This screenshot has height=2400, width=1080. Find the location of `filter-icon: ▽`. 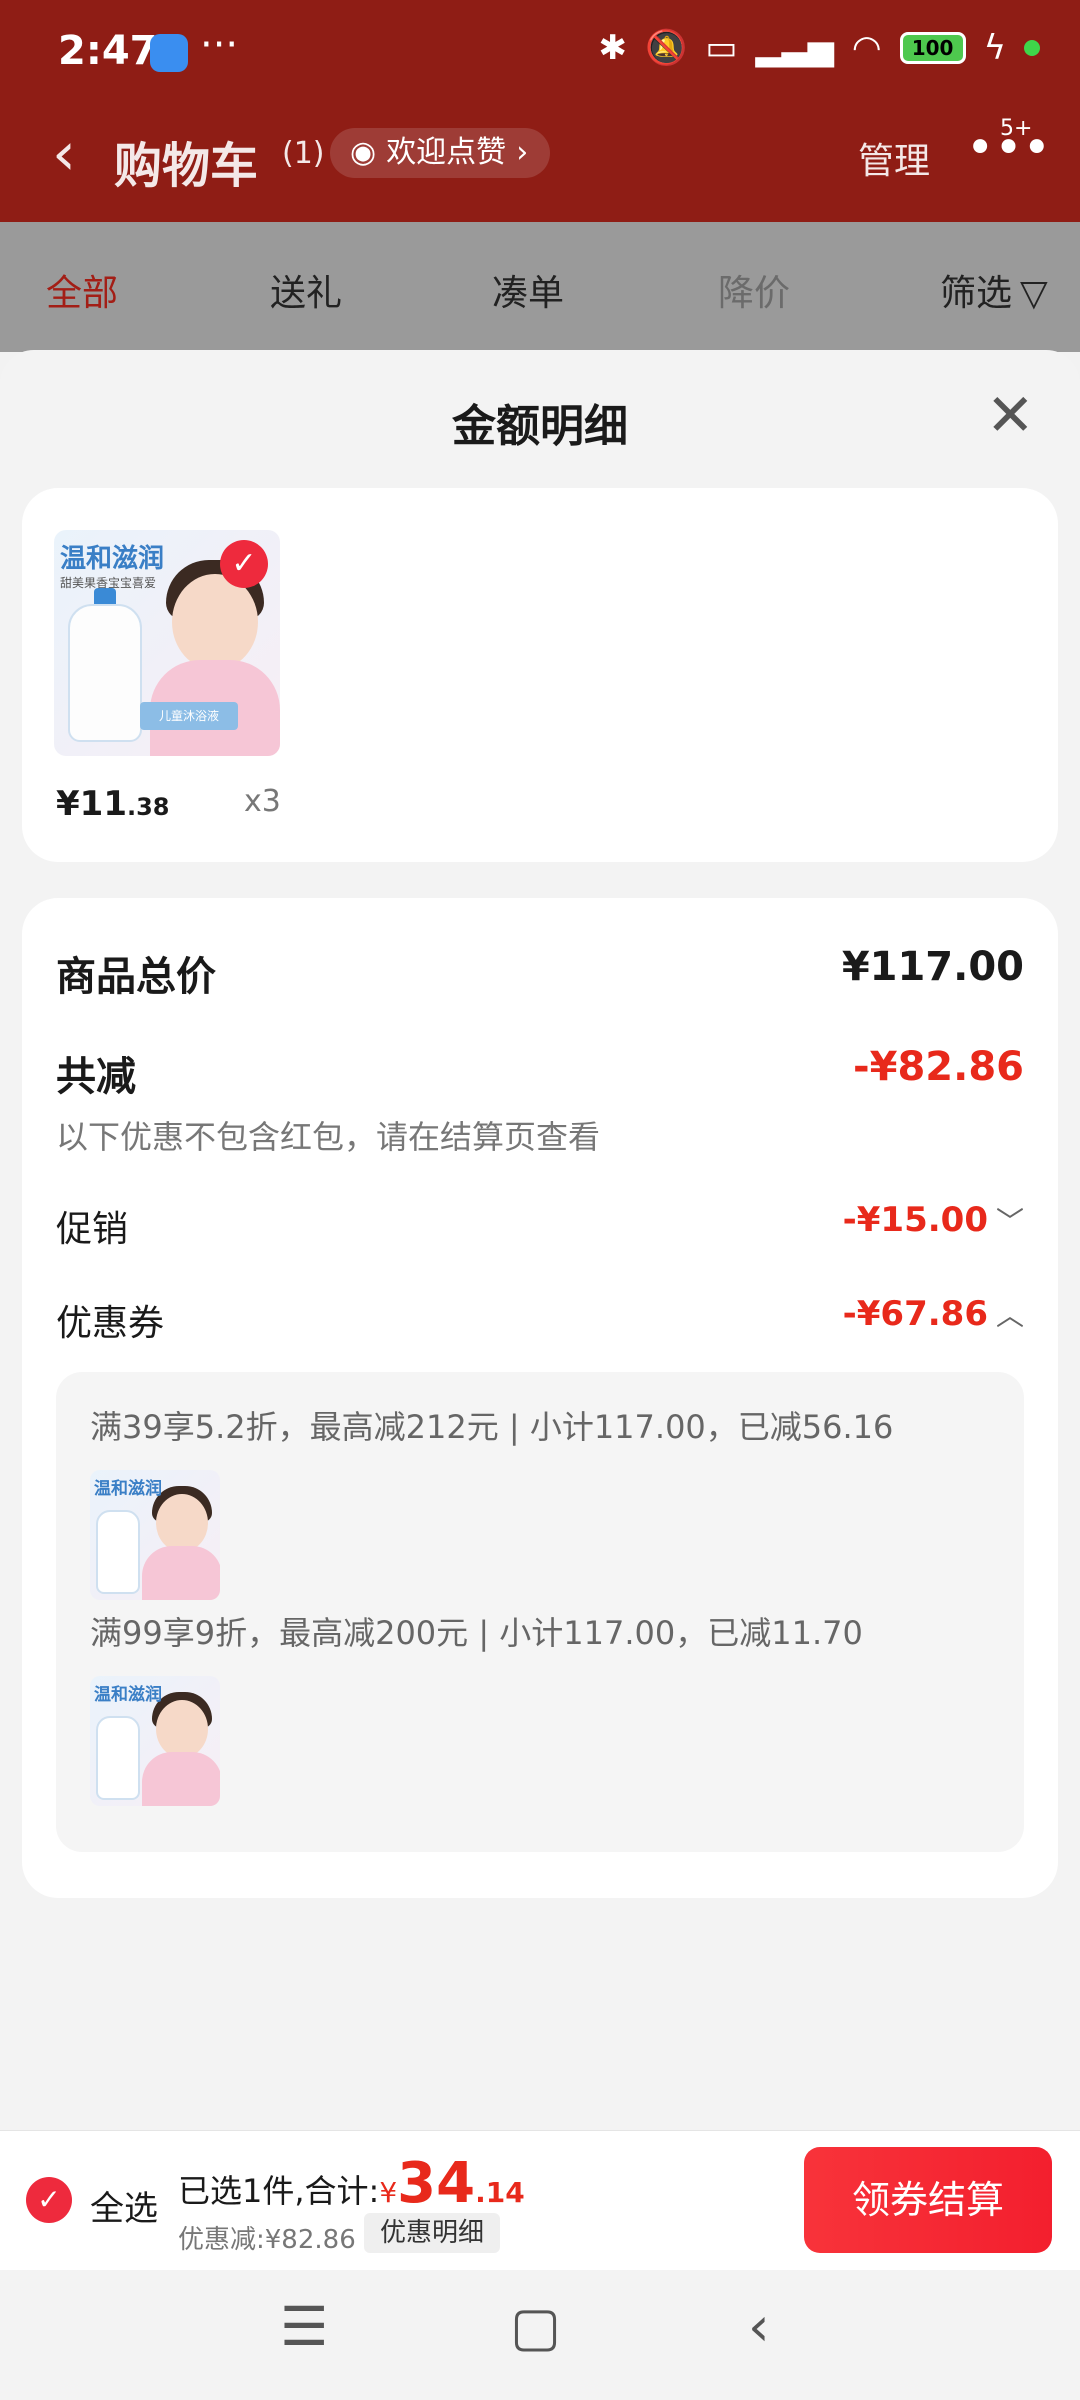

filter-icon: ▽ is located at coordinates (1034, 293).